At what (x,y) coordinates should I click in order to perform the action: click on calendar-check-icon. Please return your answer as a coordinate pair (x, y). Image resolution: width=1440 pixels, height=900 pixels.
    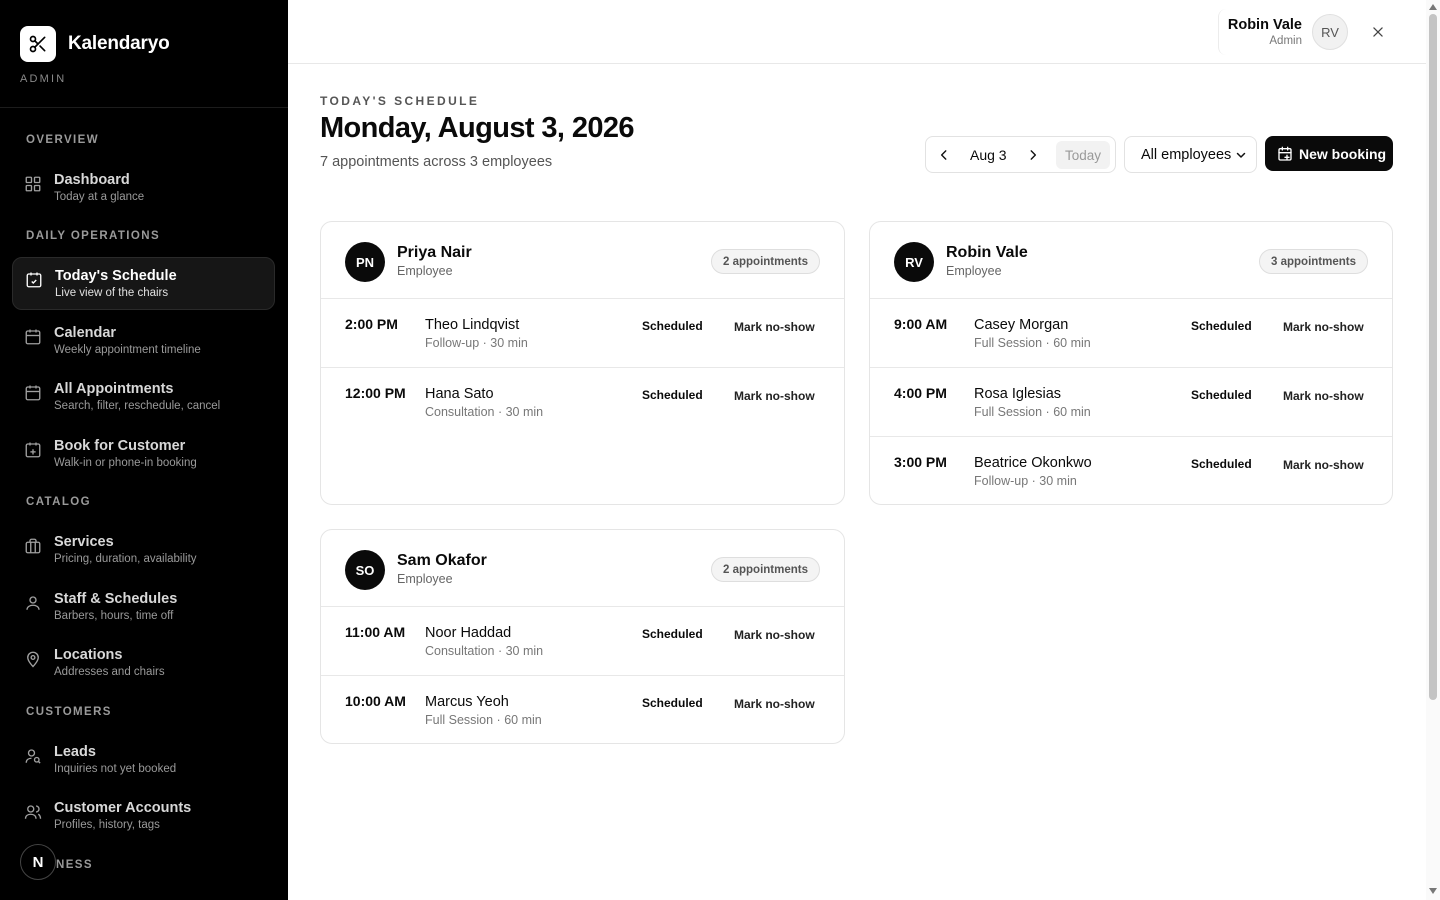
    Looking at the image, I should click on (34, 280).